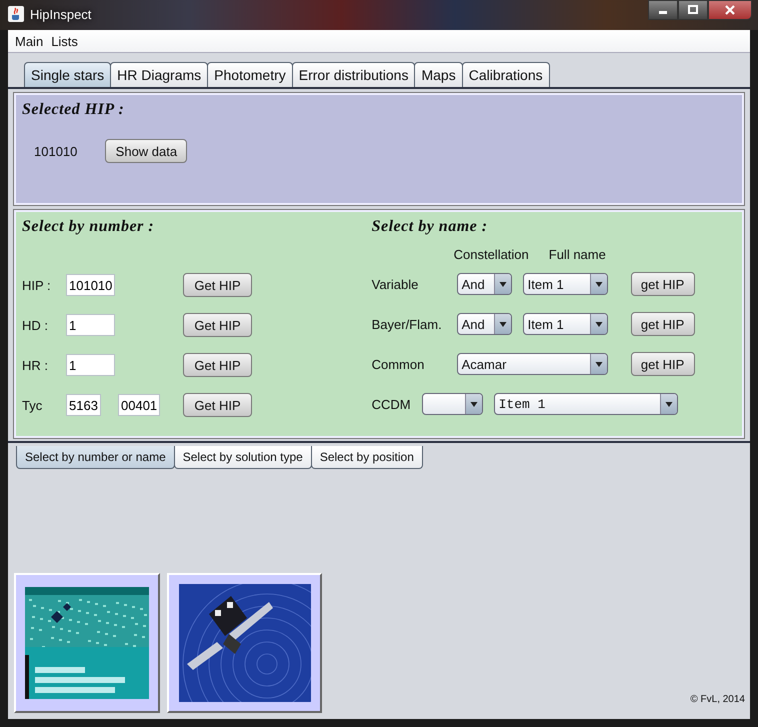 The width and height of the screenshot is (758, 727). Describe the element at coordinates (663, 10) in the screenshot. I see `minimize-button` at that location.